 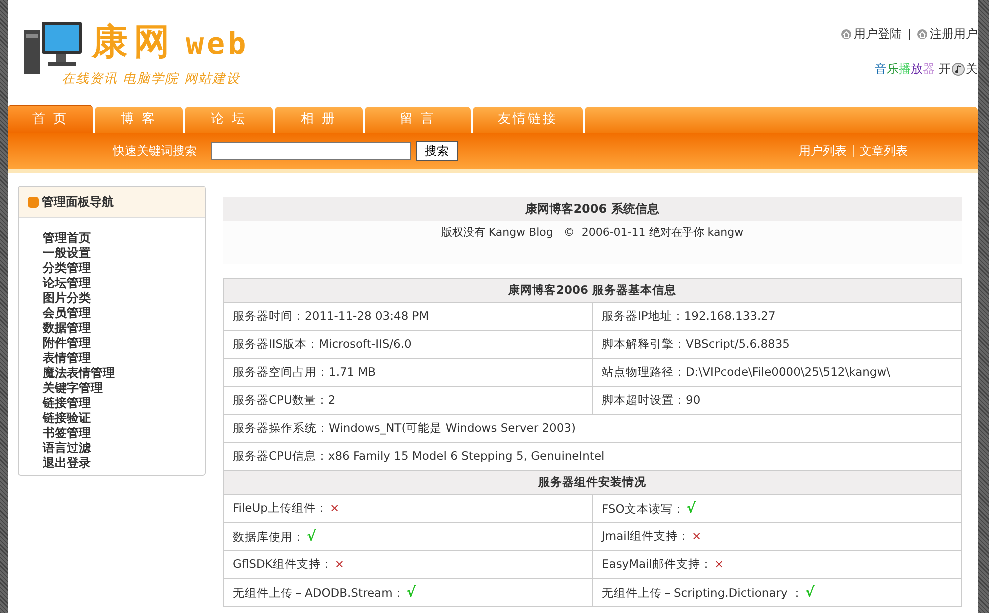 I want to click on sidebar-item: 附件管理, so click(x=124, y=343).